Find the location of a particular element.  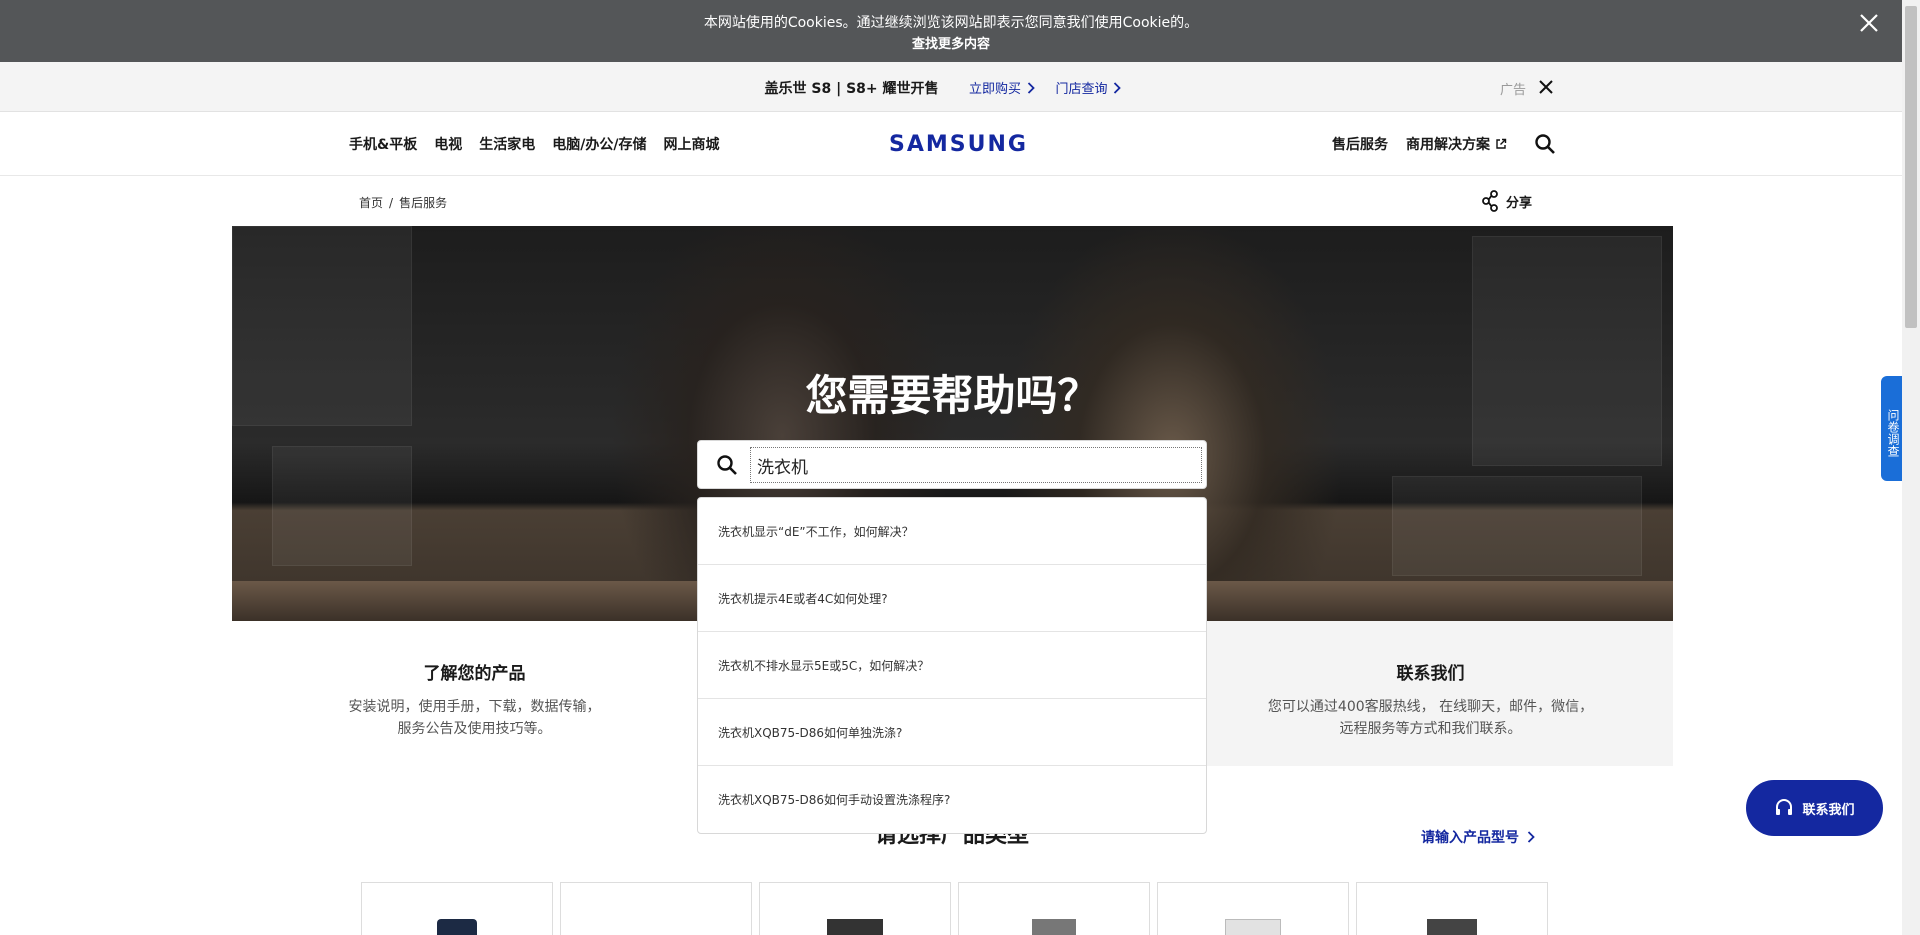

promo-store-link: 门店查询 is located at coordinates (1088, 87).